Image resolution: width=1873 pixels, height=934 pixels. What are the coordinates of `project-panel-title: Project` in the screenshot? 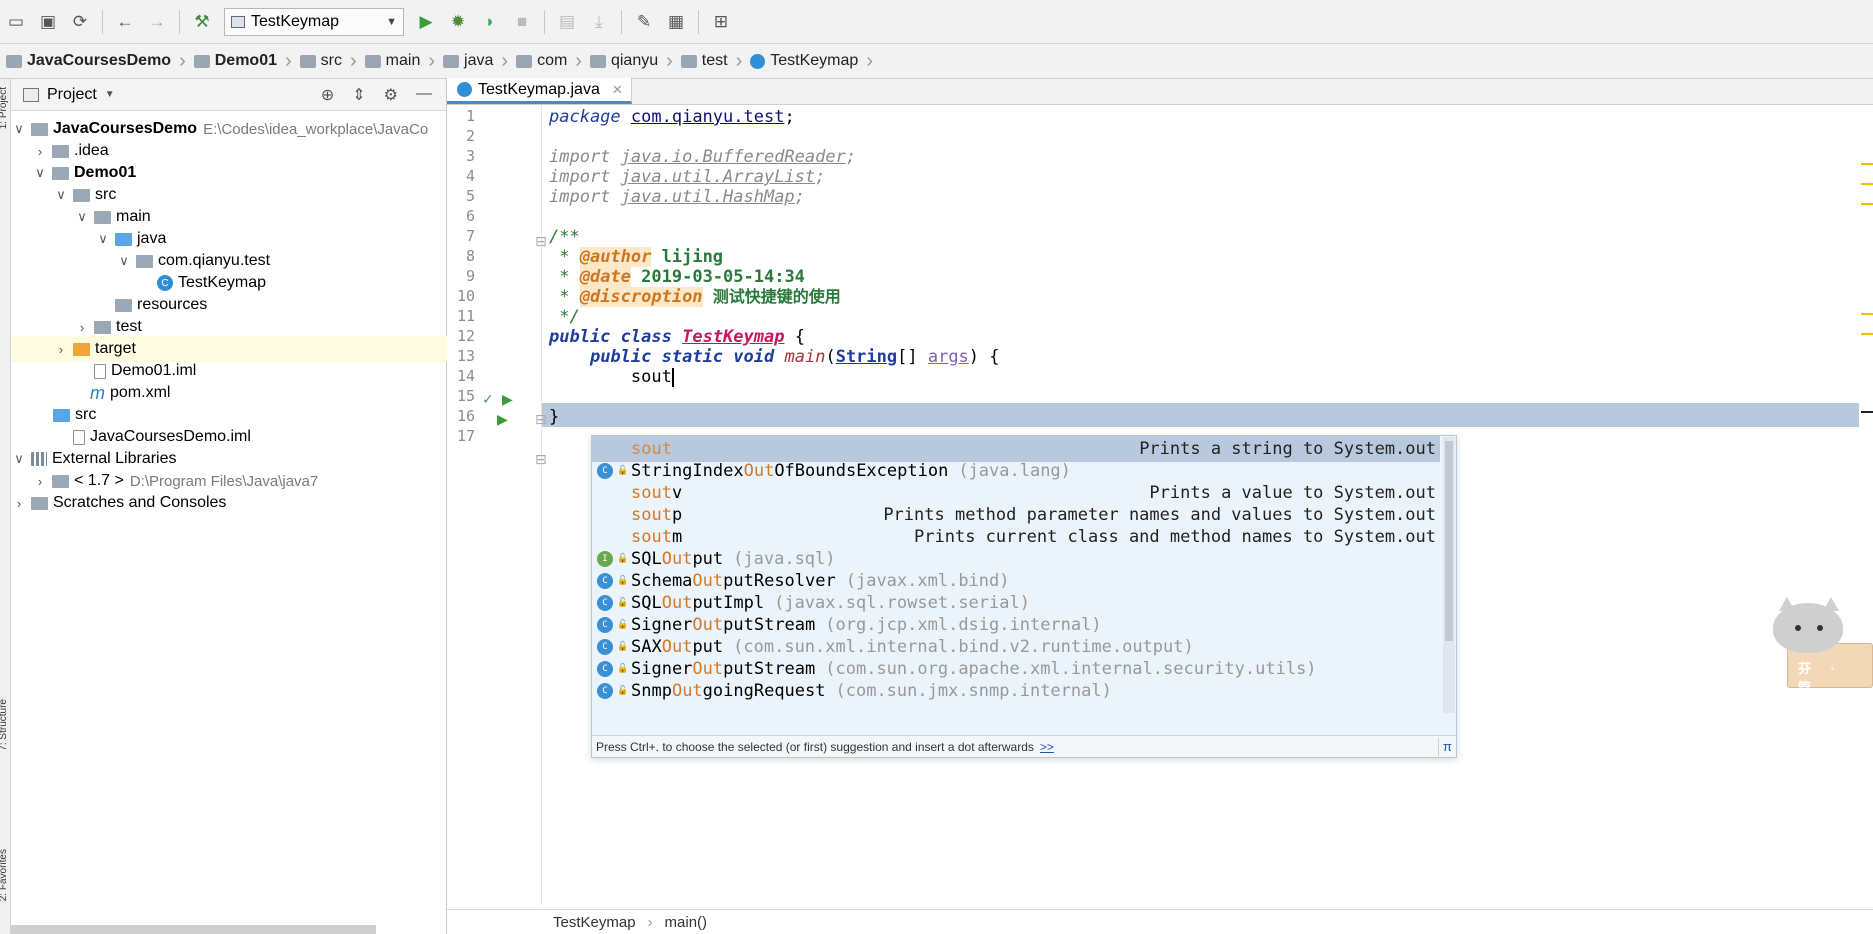 It's located at (72, 95).